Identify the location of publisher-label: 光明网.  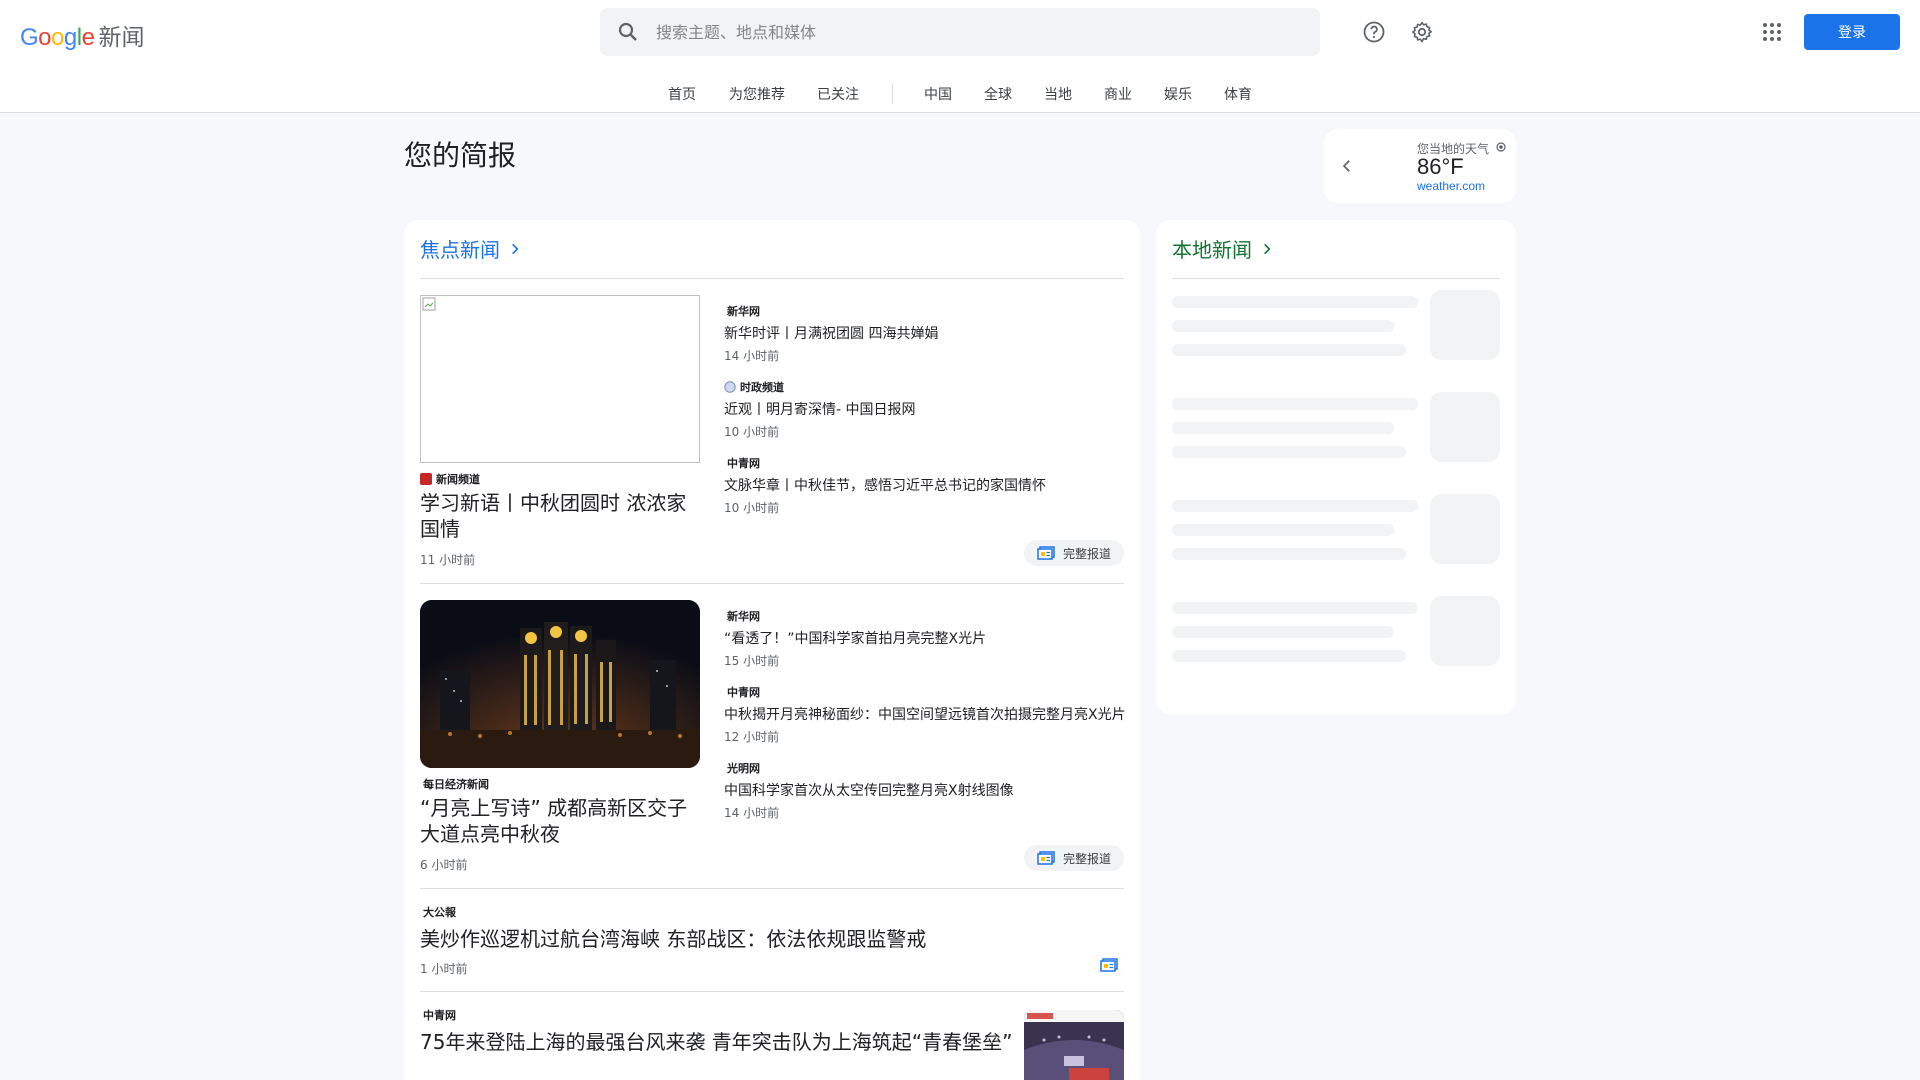
(743, 768).